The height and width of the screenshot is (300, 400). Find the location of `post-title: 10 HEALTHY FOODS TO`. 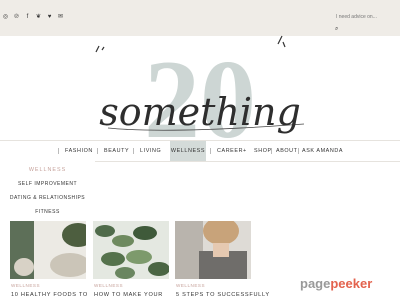

post-title: 10 HEALTHY FOODS TO is located at coordinates (49, 295).